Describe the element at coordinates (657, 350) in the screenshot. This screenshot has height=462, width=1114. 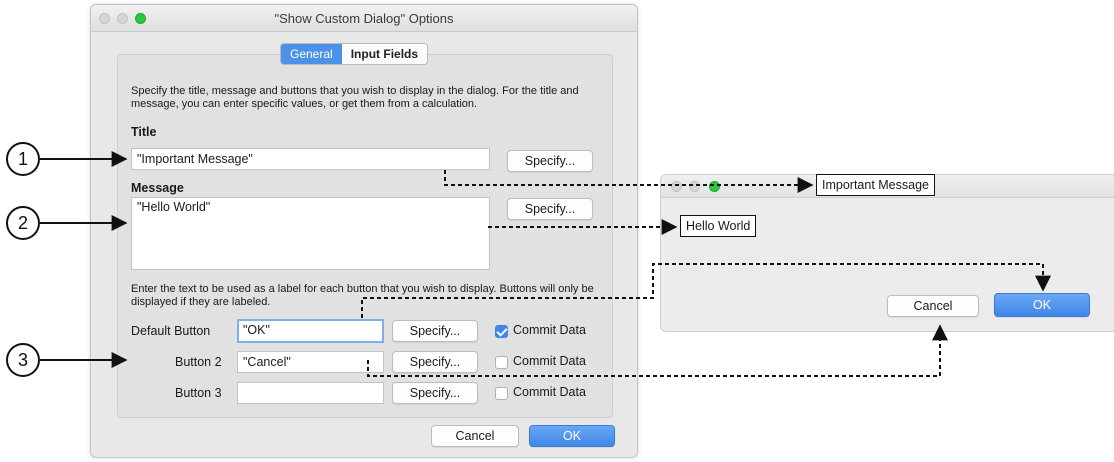
I see `cancel-mapping-arrow` at that location.